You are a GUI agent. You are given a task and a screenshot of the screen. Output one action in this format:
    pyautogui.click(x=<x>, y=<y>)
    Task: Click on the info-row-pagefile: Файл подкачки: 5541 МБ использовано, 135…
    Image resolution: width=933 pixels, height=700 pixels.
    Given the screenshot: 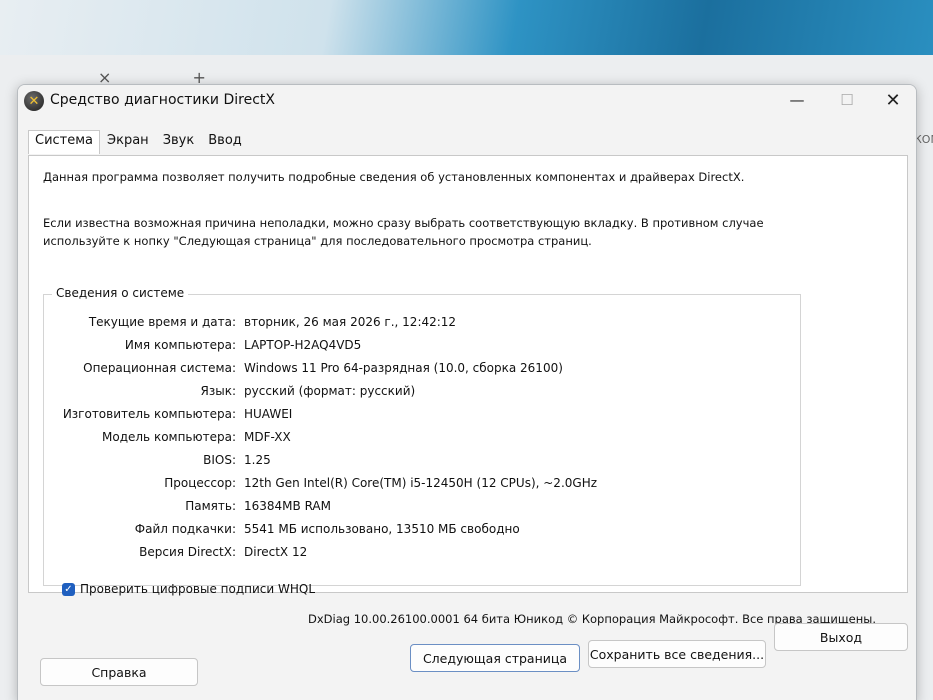 What is the action you would take?
    pyautogui.click(x=414, y=532)
    